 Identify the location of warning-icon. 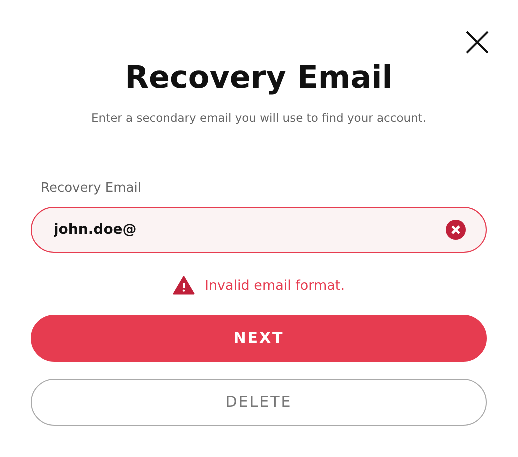
(183, 286).